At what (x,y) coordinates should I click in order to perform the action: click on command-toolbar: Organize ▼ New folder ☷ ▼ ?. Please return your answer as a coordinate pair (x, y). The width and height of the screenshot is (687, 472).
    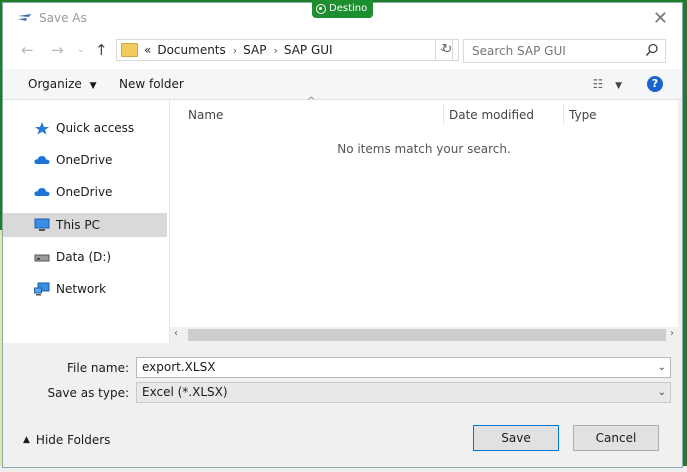
    Looking at the image, I should click on (342, 84).